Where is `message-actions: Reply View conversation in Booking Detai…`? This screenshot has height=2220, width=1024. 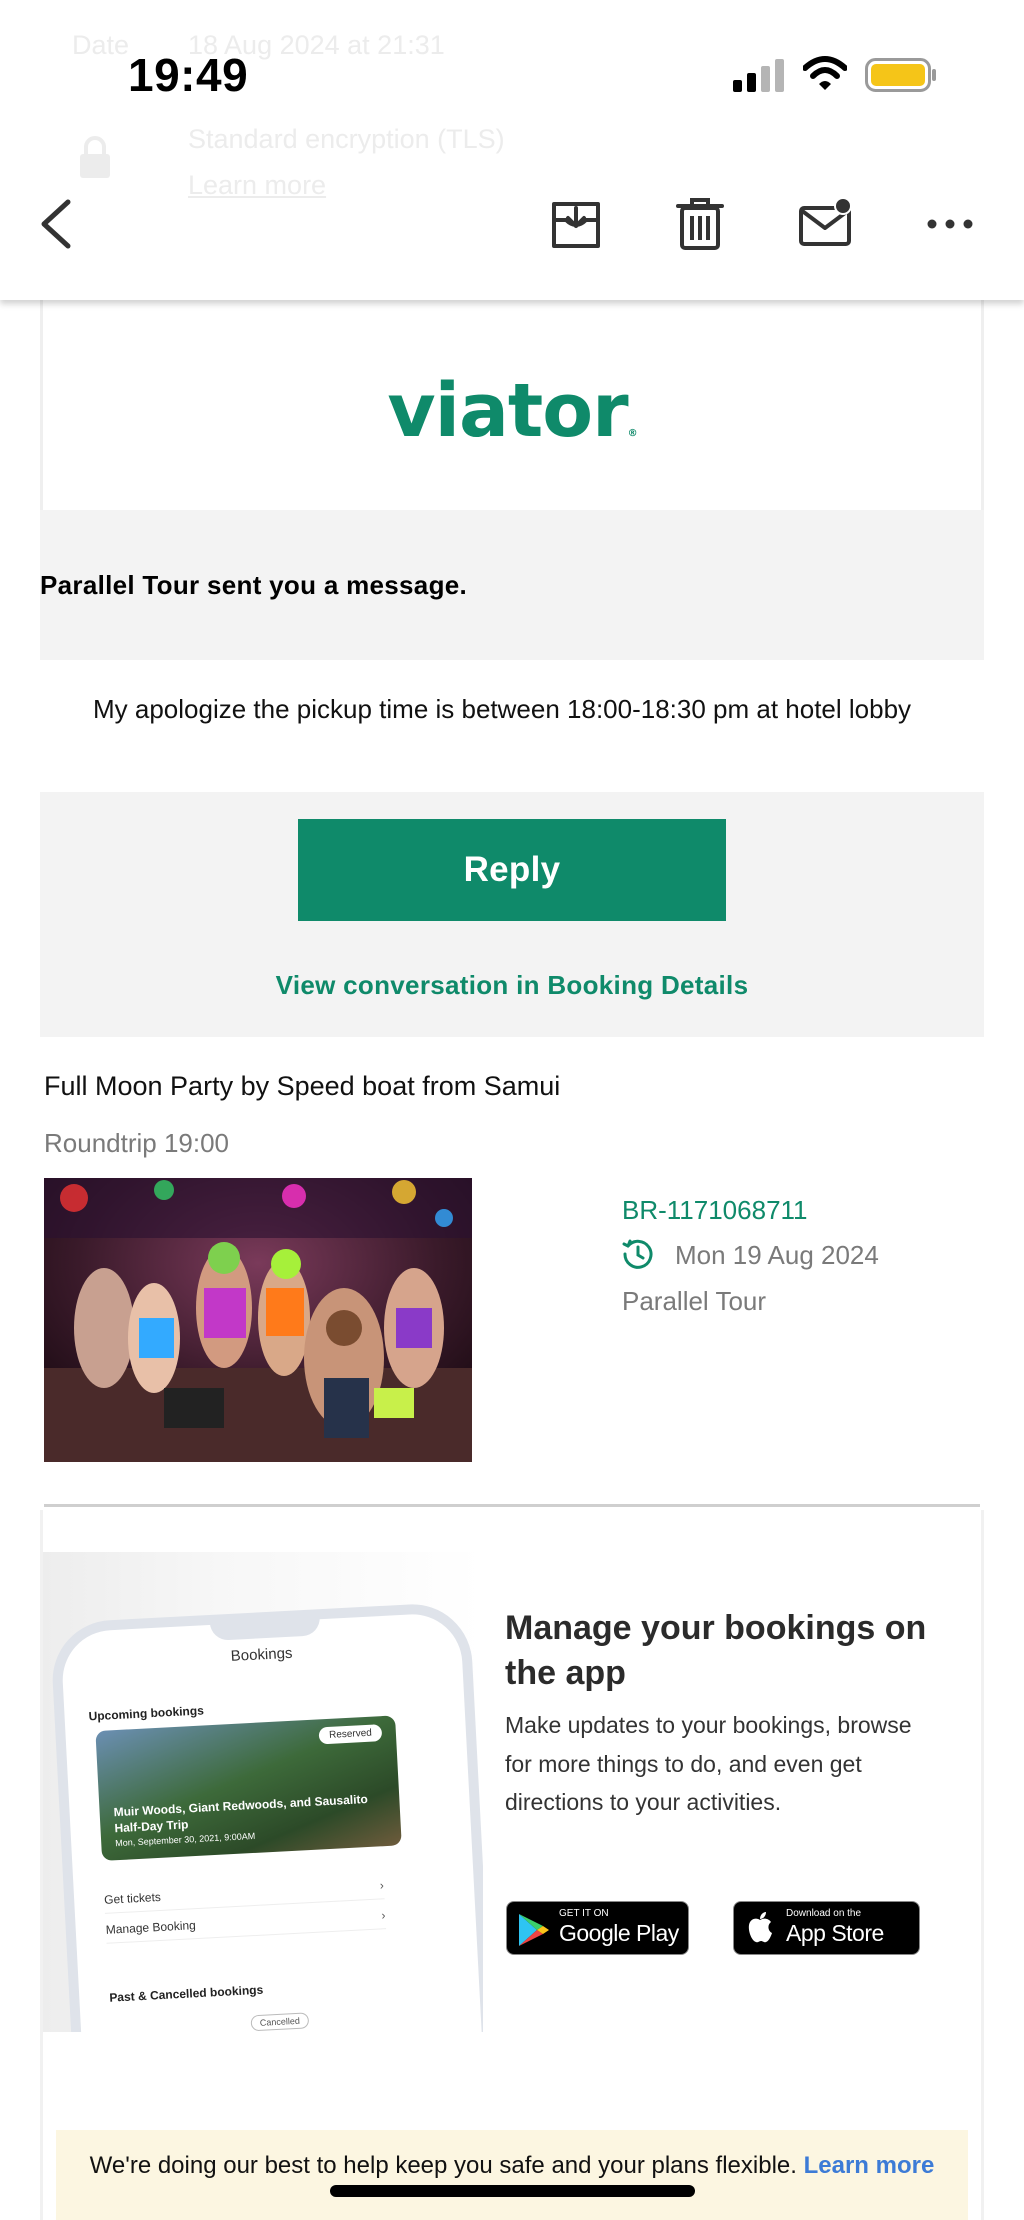 message-actions: Reply View conversation in Booking Detai… is located at coordinates (512, 914).